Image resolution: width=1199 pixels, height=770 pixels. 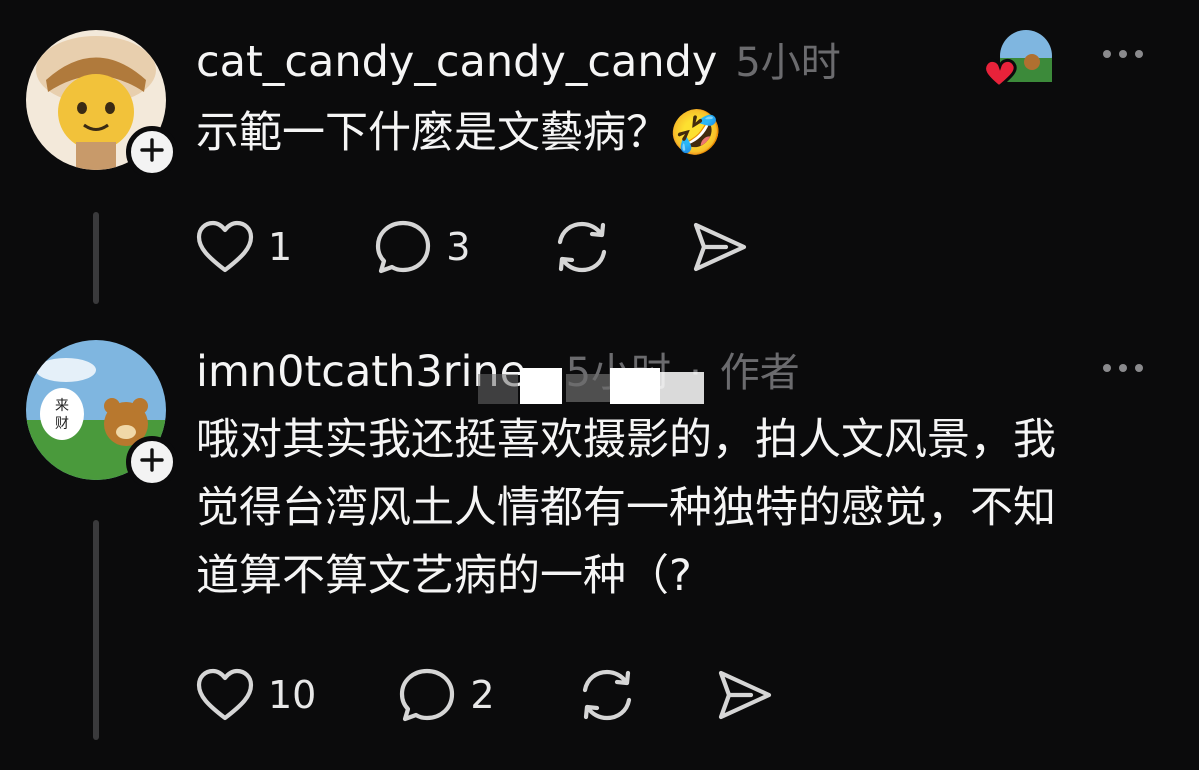 What do you see at coordinates (482, 695) in the screenshot?
I see `comment-count: 2` at bounding box center [482, 695].